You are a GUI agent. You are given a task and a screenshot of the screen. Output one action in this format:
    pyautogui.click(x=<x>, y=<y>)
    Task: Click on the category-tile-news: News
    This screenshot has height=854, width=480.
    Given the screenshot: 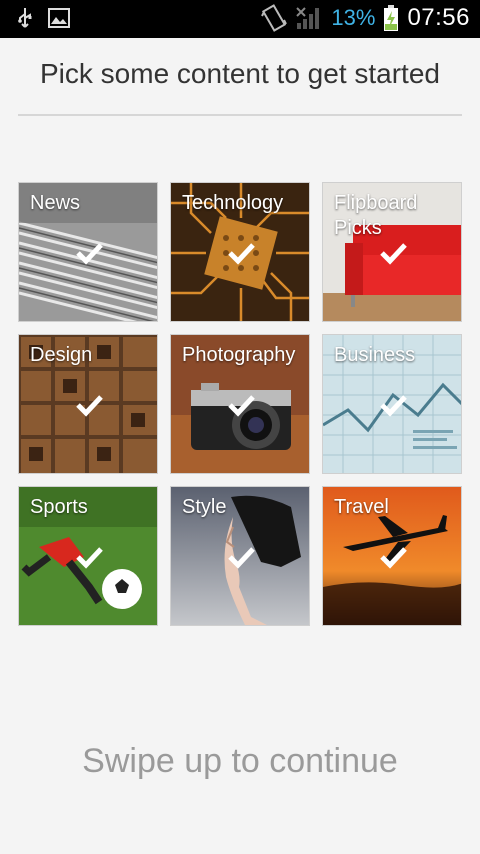 What is the action you would take?
    pyautogui.click(x=88, y=252)
    